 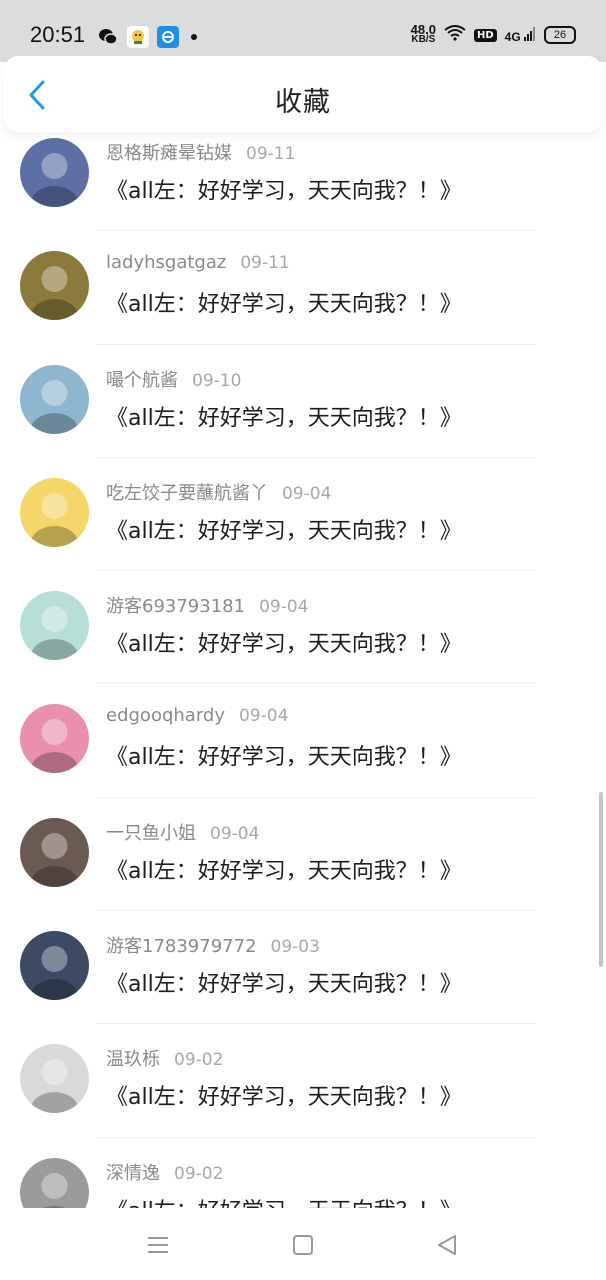 I want to click on item-date: 09-03, so click(x=295, y=947).